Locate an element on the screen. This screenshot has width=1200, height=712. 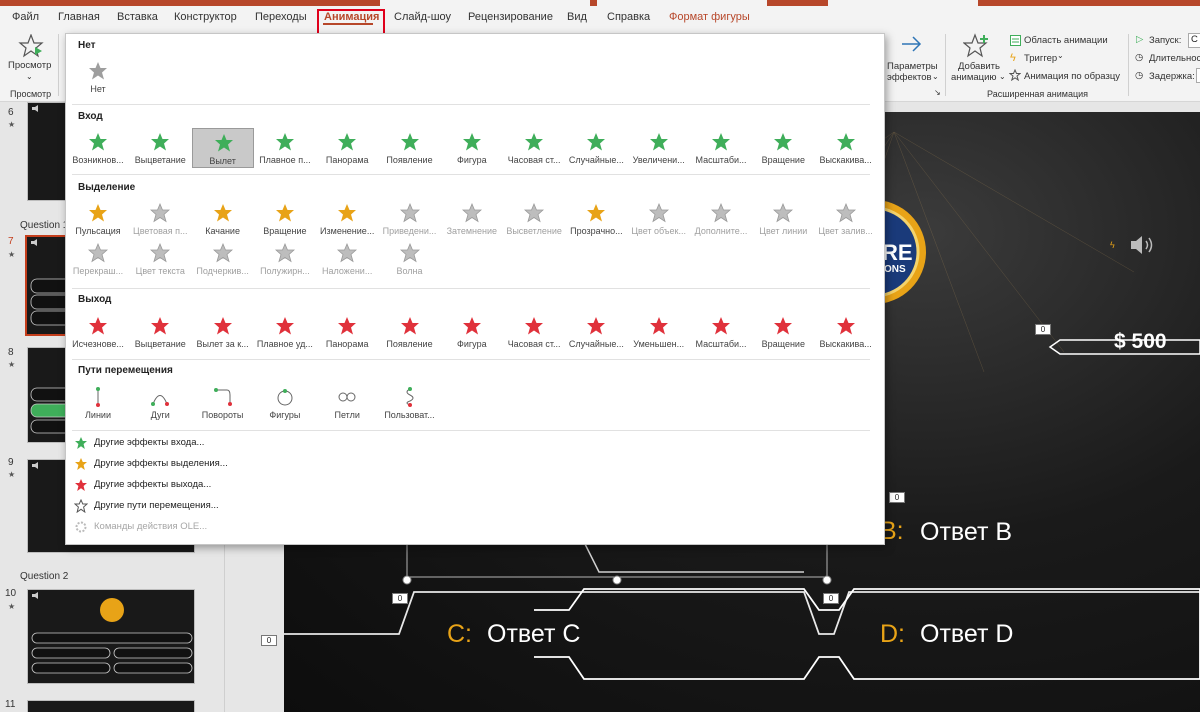
emphasis-effect-3: Качание is located at coordinates (223, 219).